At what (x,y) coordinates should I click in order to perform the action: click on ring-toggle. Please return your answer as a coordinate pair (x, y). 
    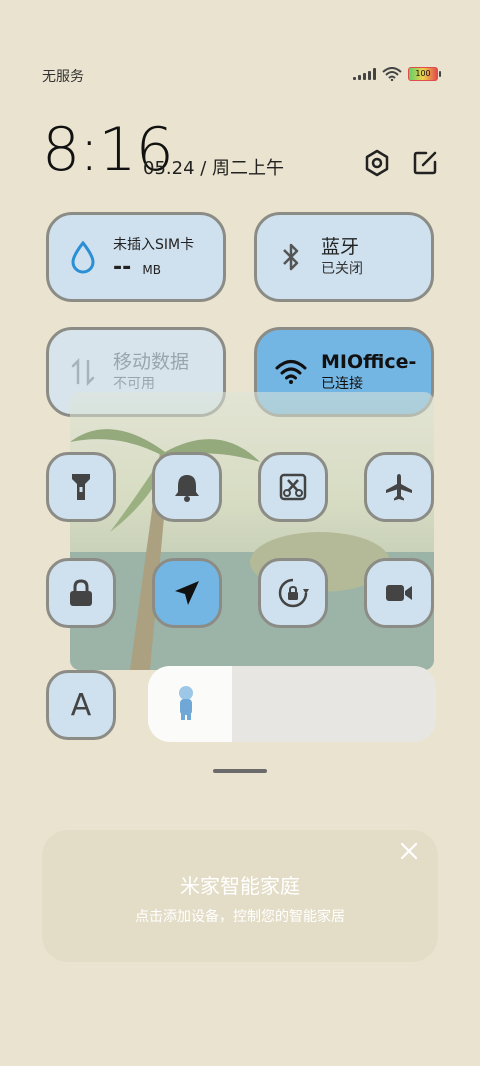
    Looking at the image, I should click on (187, 487).